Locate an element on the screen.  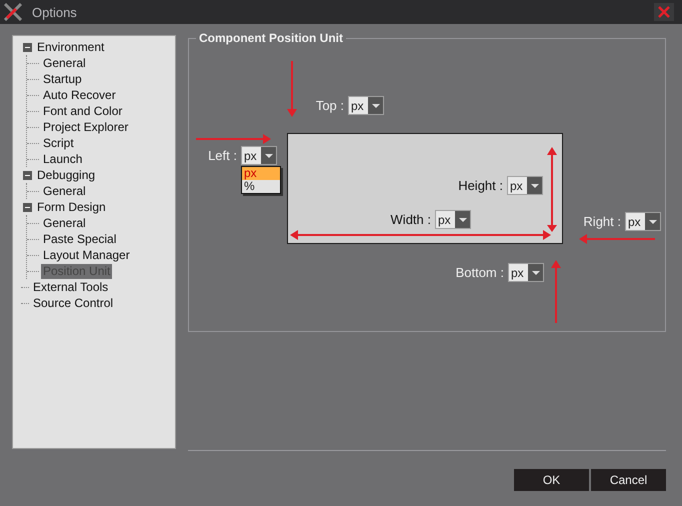
tree-item: Form Design is located at coordinates (71, 207).